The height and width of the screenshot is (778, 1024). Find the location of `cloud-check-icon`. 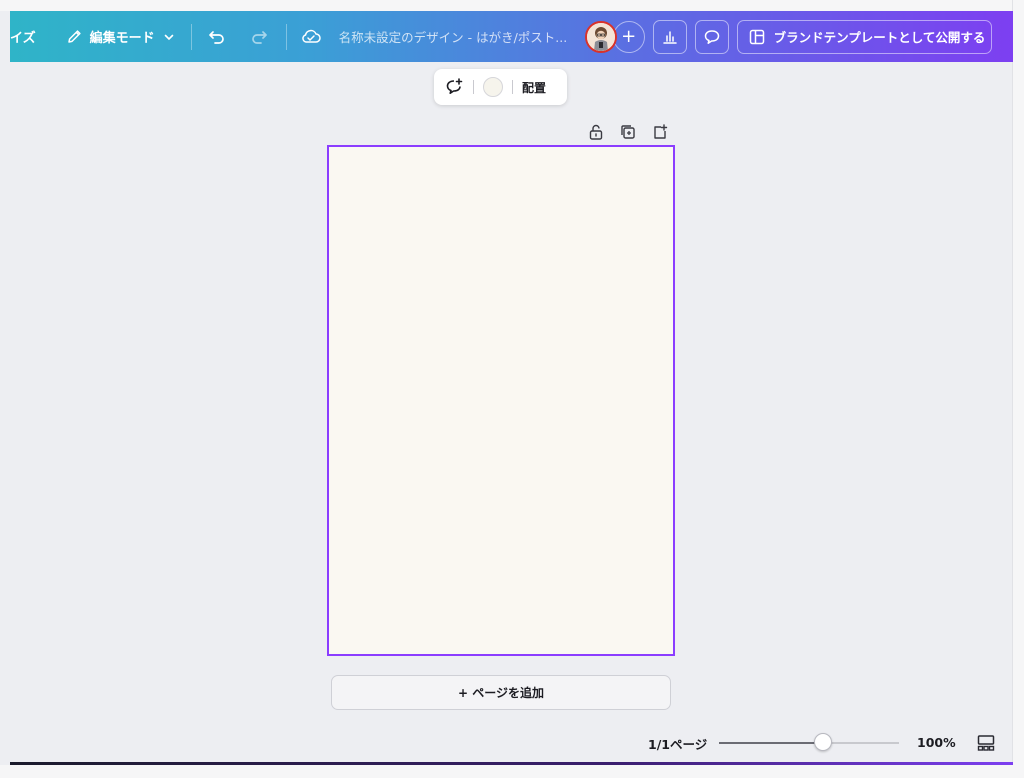

cloud-check-icon is located at coordinates (311, 36).